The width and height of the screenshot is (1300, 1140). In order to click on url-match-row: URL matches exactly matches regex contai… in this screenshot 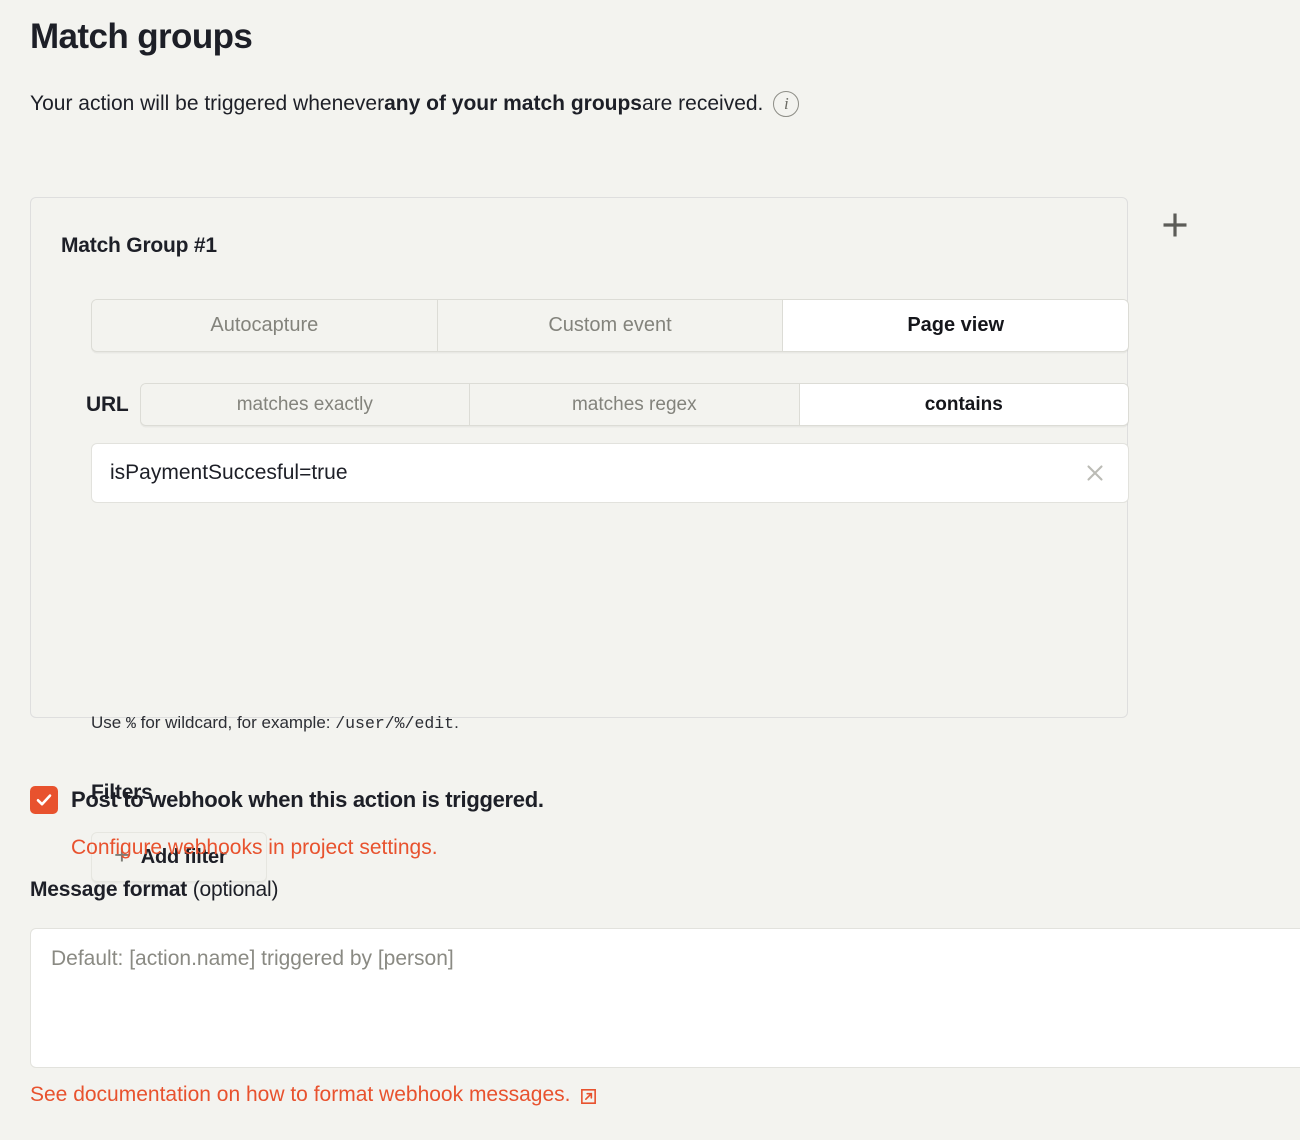, I will do `click(607, 404)`.